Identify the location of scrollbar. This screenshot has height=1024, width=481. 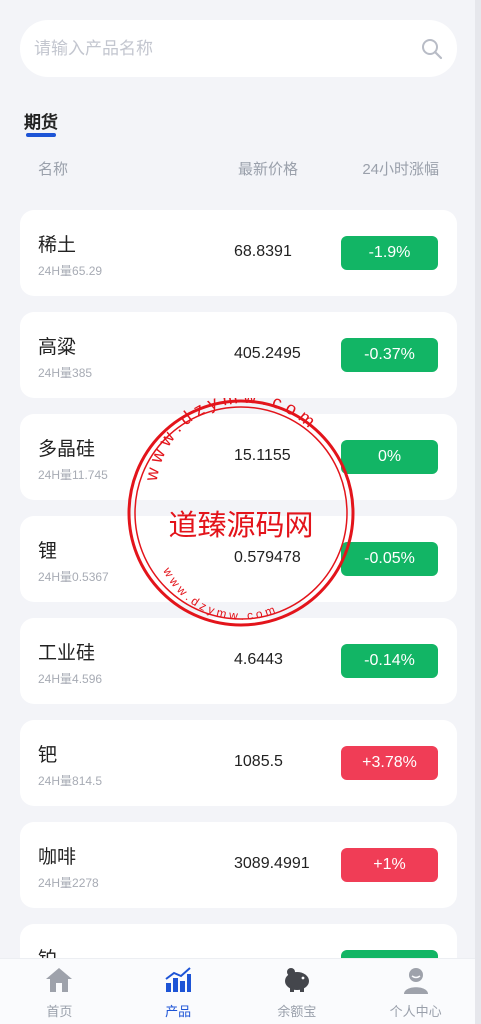
(478, 512).